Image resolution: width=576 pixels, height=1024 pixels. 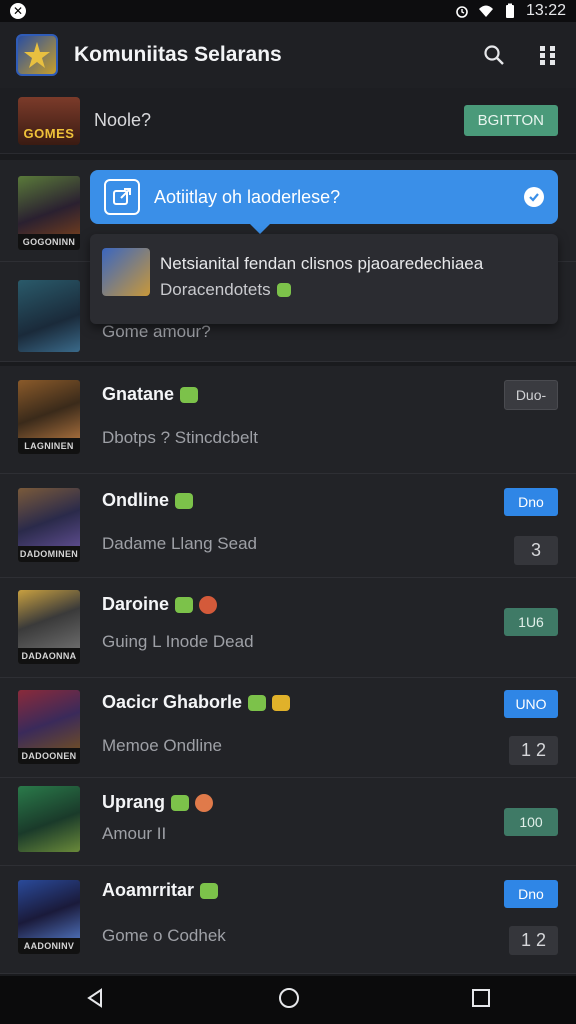 What do you see at coordinates (545, 10) in the screenshot?
I see `status-time: 13:22` at bounding box center [545, 10].